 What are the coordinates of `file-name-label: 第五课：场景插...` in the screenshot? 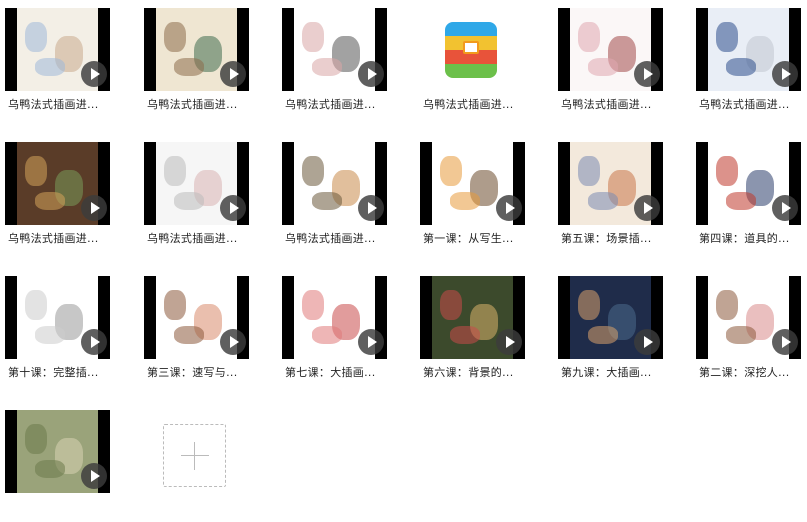 It's located at (606, 238).